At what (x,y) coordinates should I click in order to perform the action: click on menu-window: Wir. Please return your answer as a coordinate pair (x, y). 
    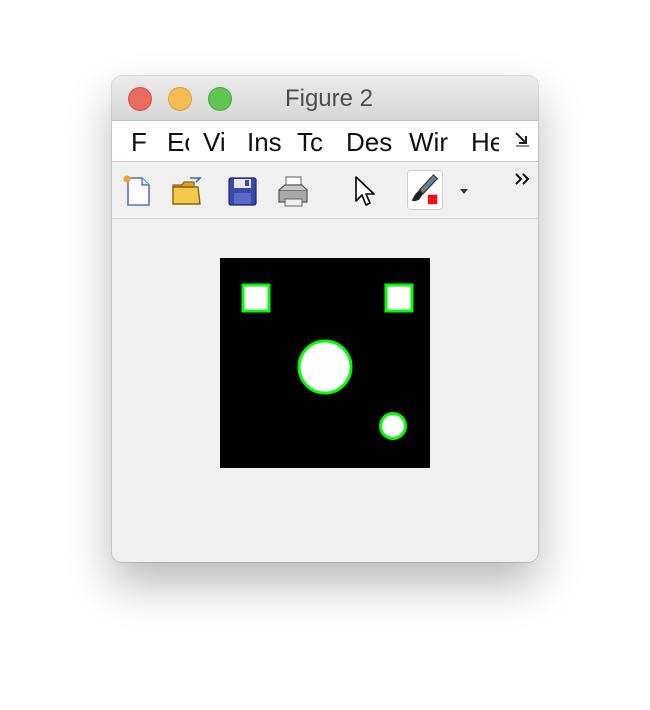
    Looking at the image, I should click on (432, 141).